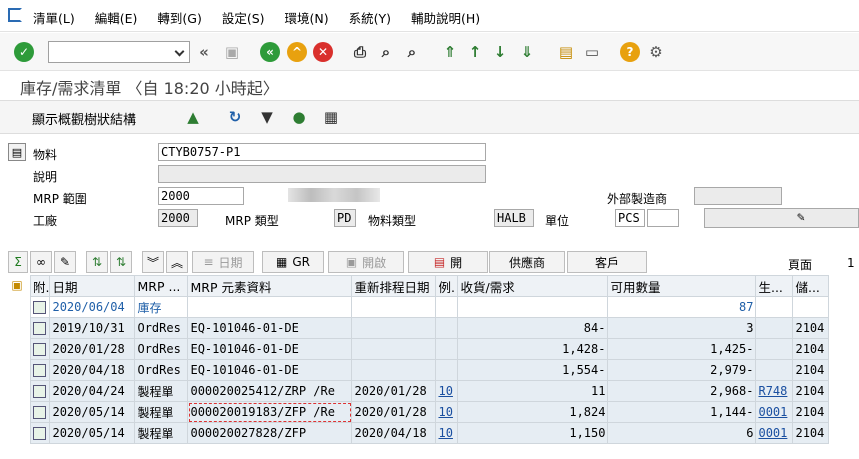 The height and width of the screenshot is (459, 859). I want to click on col-attachment: 附., so click(40, 286).